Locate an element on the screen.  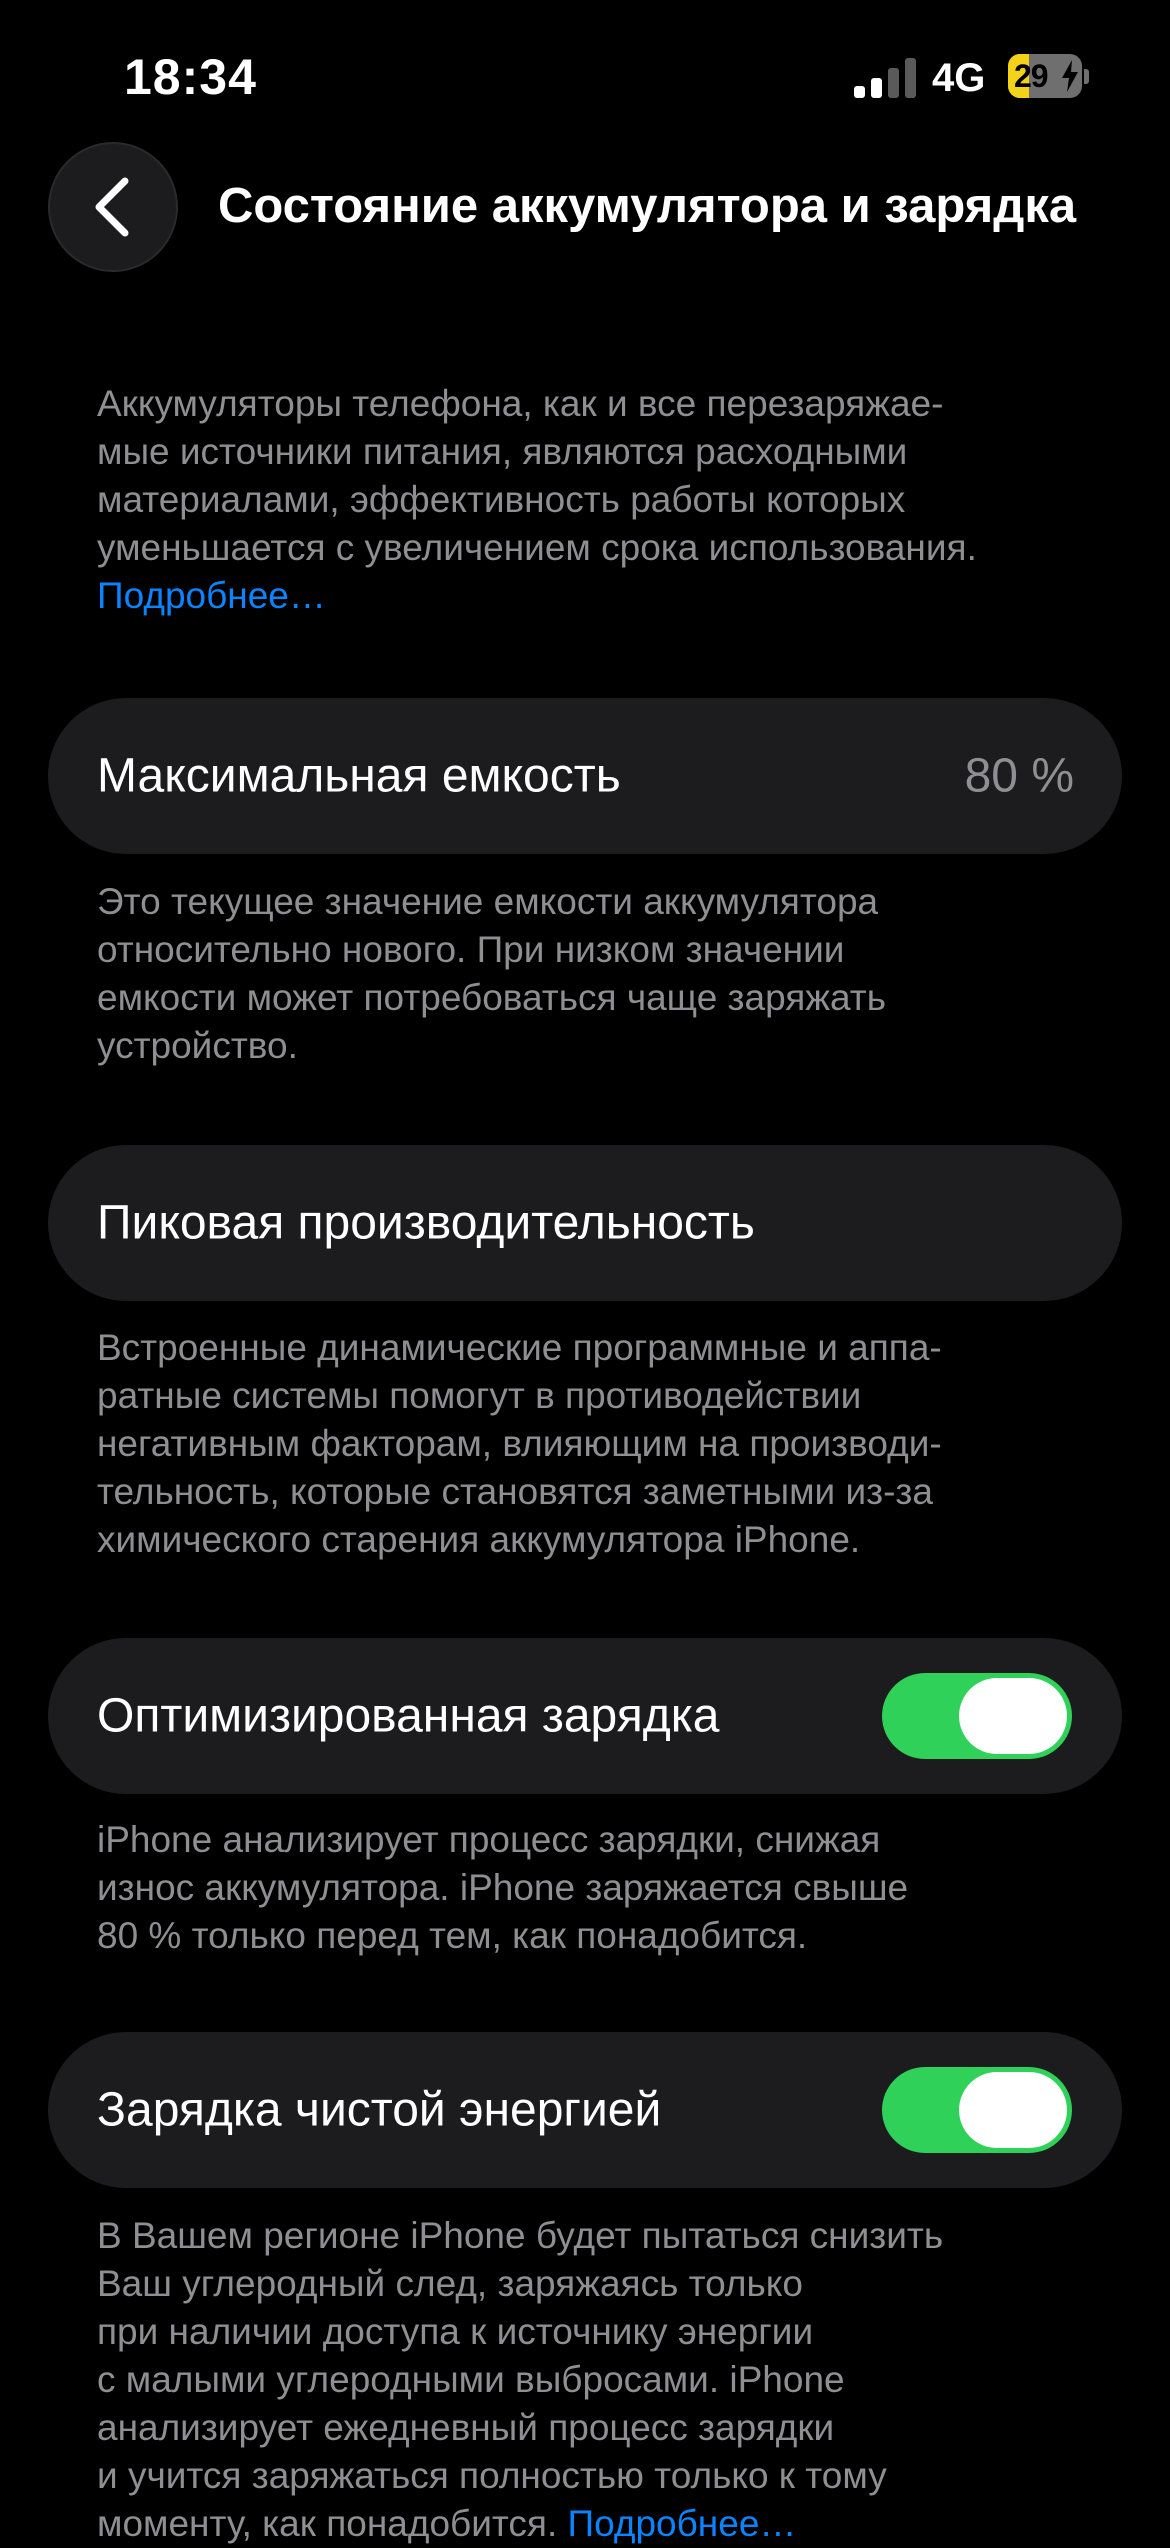
max-capacity-cell: Максимальная емкость 80 % is located at coordinates (585, 776).